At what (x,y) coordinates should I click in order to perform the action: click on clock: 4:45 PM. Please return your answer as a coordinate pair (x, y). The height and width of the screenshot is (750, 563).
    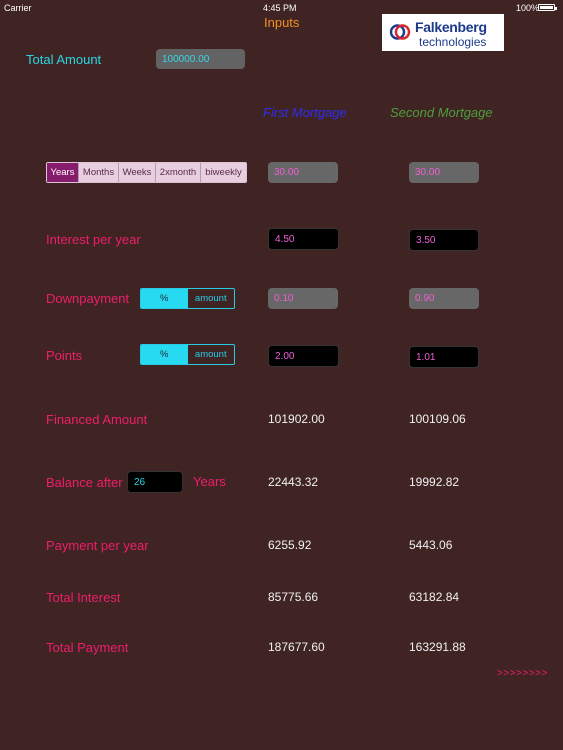
    Looking at the image, I should click on (280, 8).